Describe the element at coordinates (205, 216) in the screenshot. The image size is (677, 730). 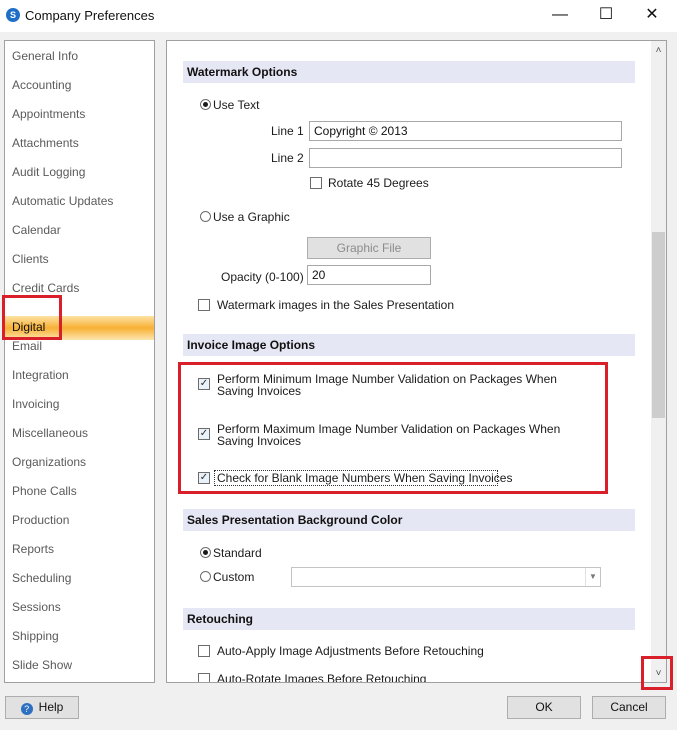
I see `use-graphic-radio` at that location.